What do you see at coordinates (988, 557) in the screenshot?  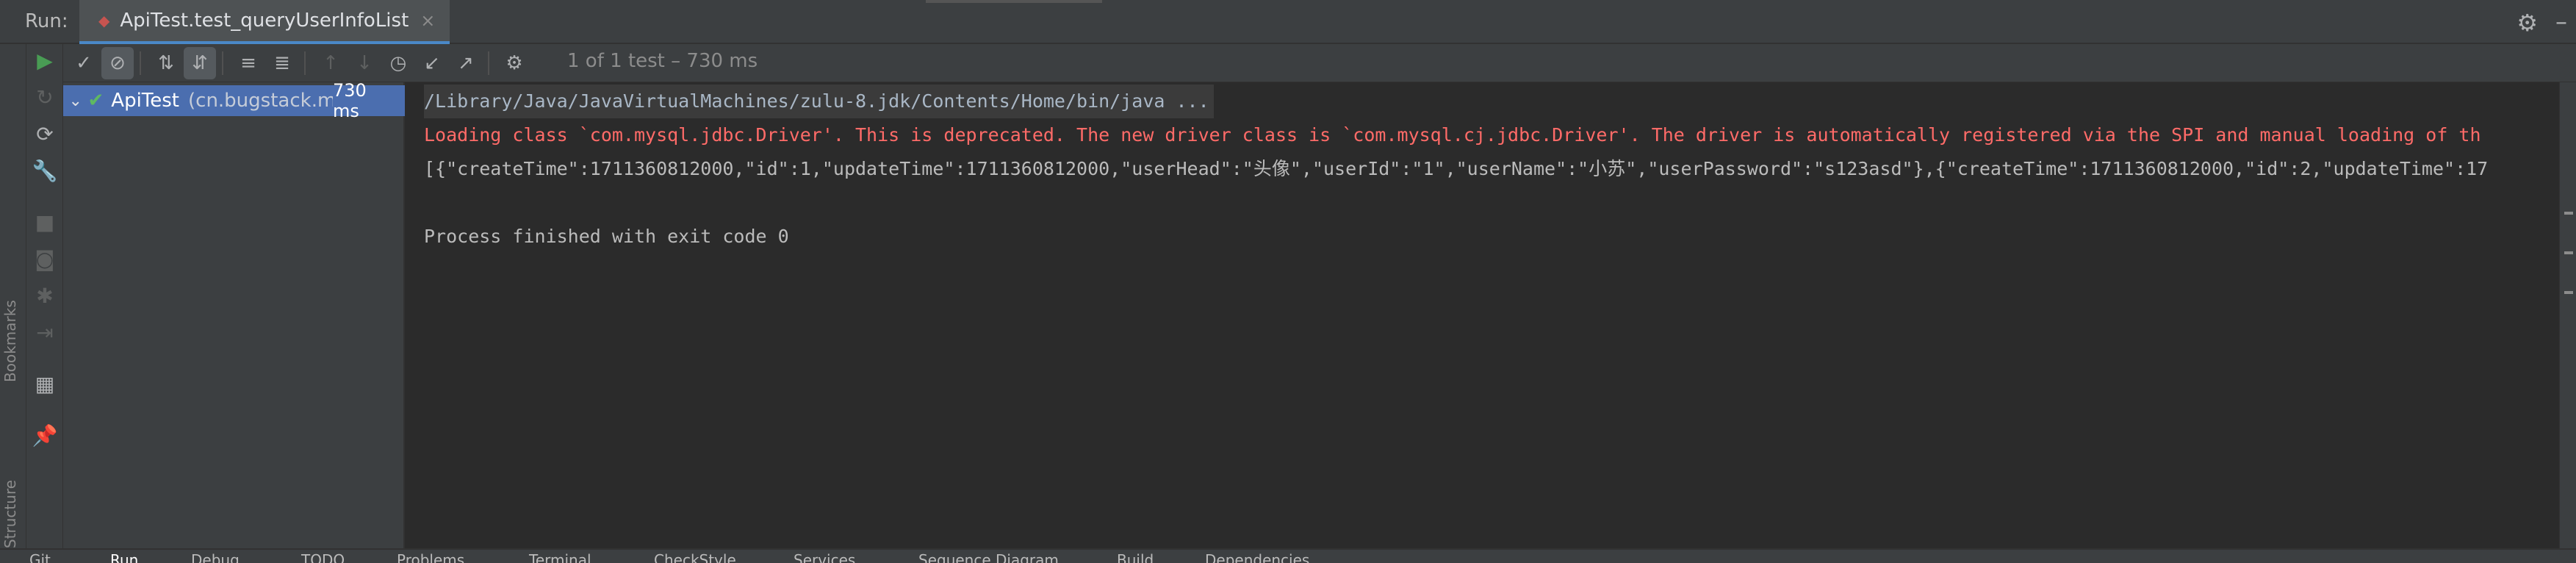 I see `tool-sequence-diagram: Sequence Diagram` at bounding box center [988, 557].